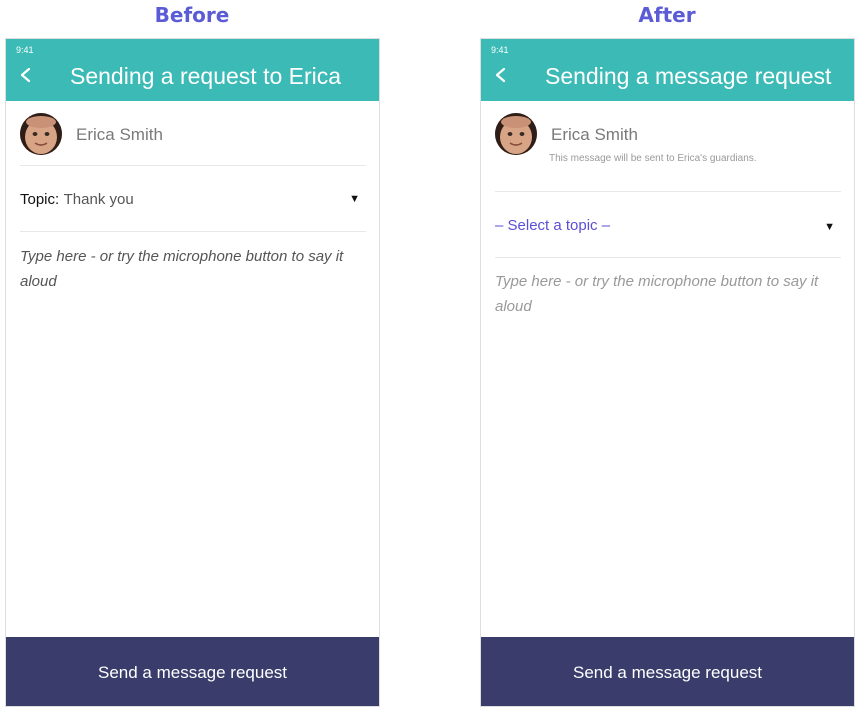 This screenshot has width=862, height=711. What do you see at coordinates (192, 15) in the screenshot?
I see `before-caption: Before` at bounding box center [192, 15].